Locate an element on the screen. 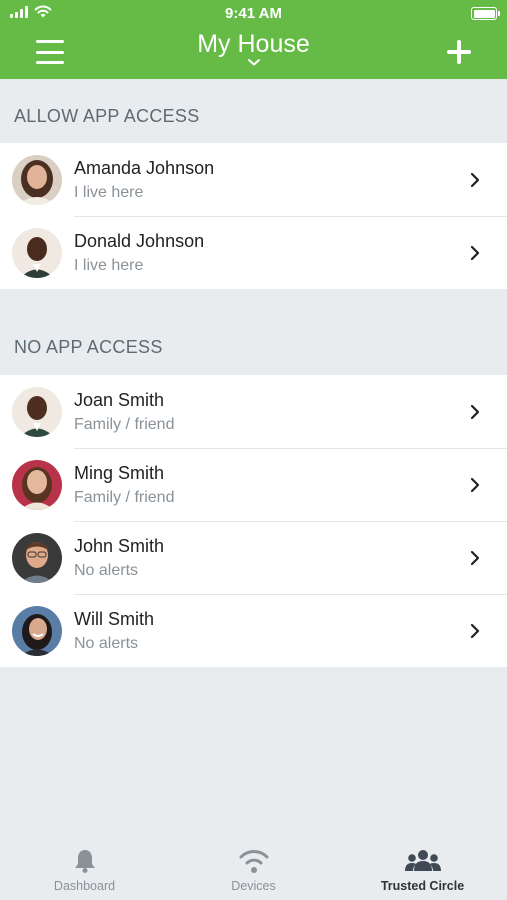  bell-icon is located at coordinates (84, 861).